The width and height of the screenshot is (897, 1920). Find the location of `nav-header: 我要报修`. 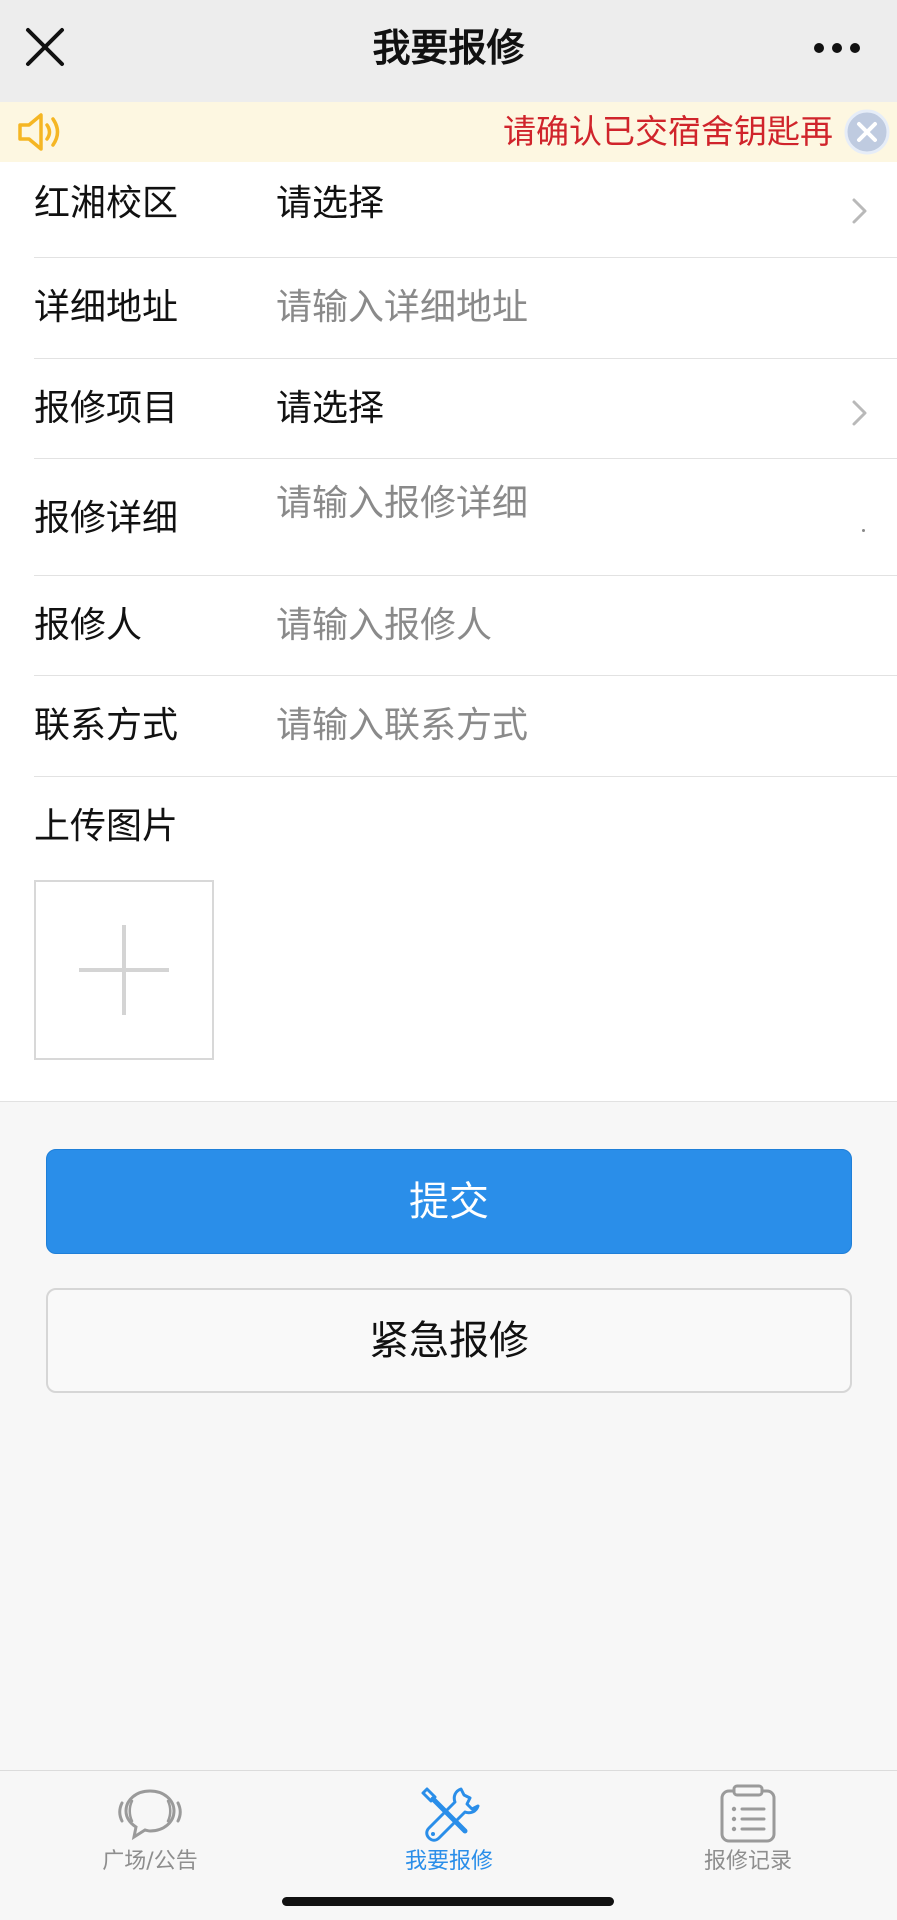

nav-header: 我要报修 is located at coordinates (448, 51).